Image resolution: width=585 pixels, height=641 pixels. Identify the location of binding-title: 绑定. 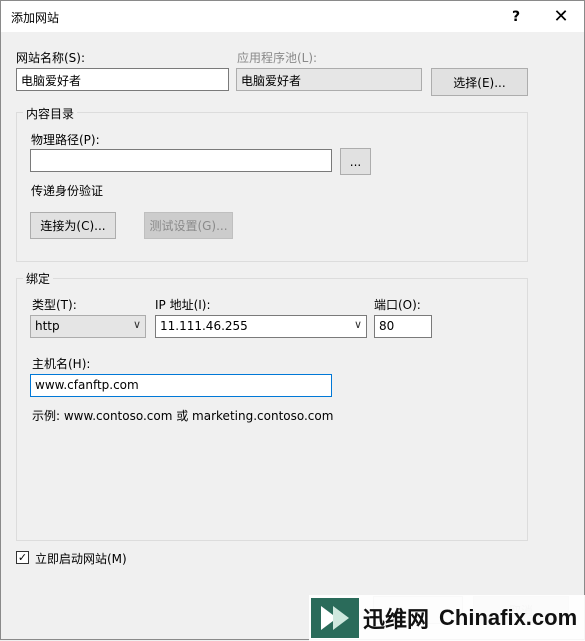
(38, 278).